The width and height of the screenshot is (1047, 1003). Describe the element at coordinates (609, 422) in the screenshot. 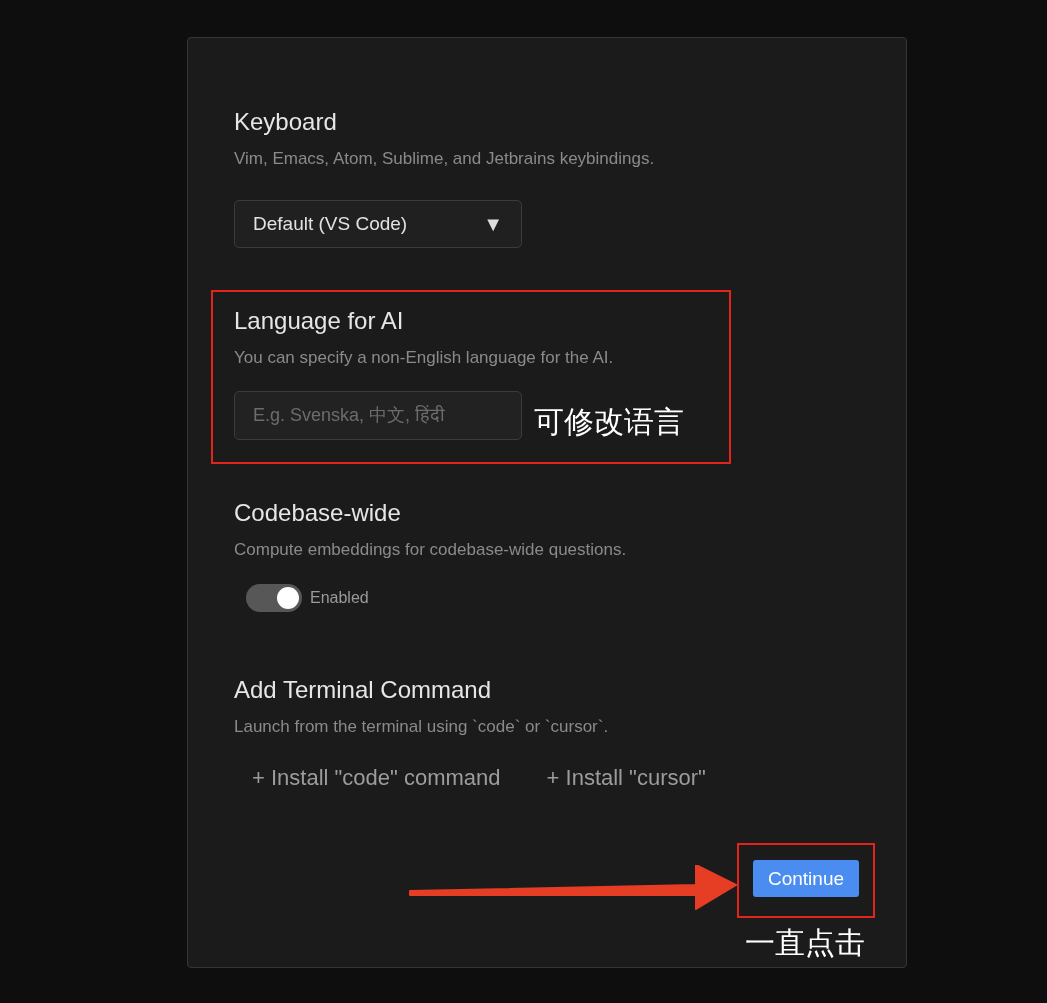

I see `annotation-text: 可修改语言` at that location.